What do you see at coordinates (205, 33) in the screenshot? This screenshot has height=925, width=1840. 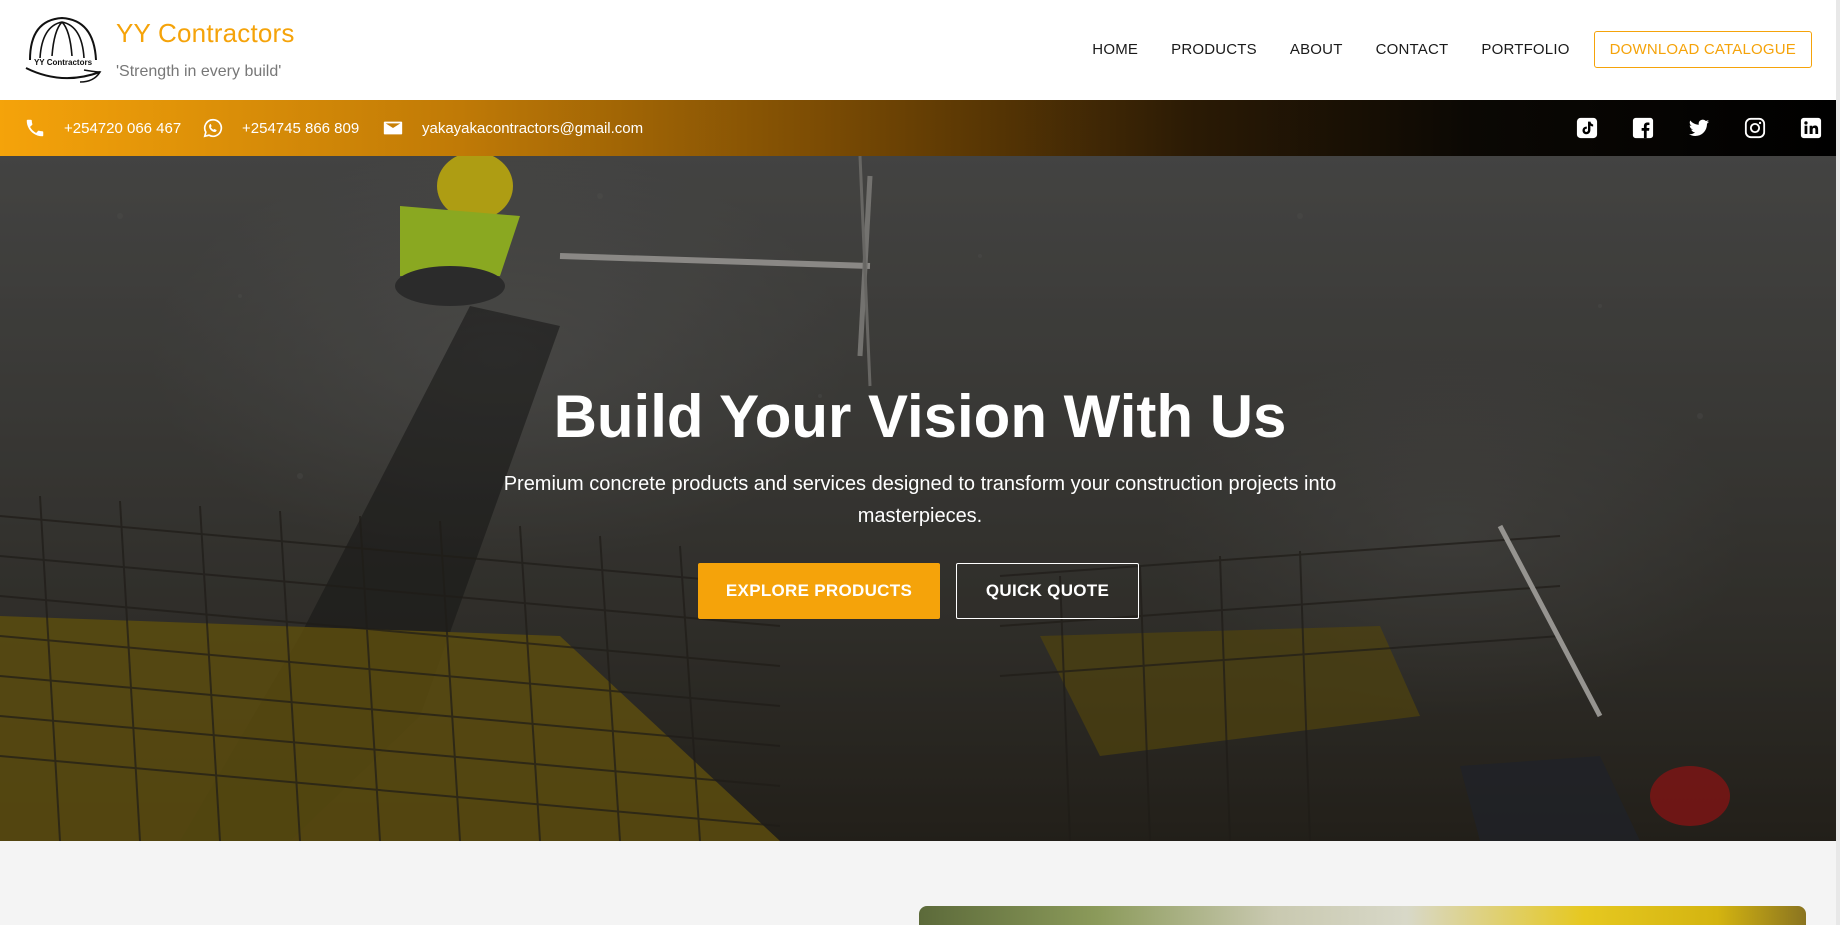 I see `brand-name: YY Contractors` at bounding box center [205, 33].